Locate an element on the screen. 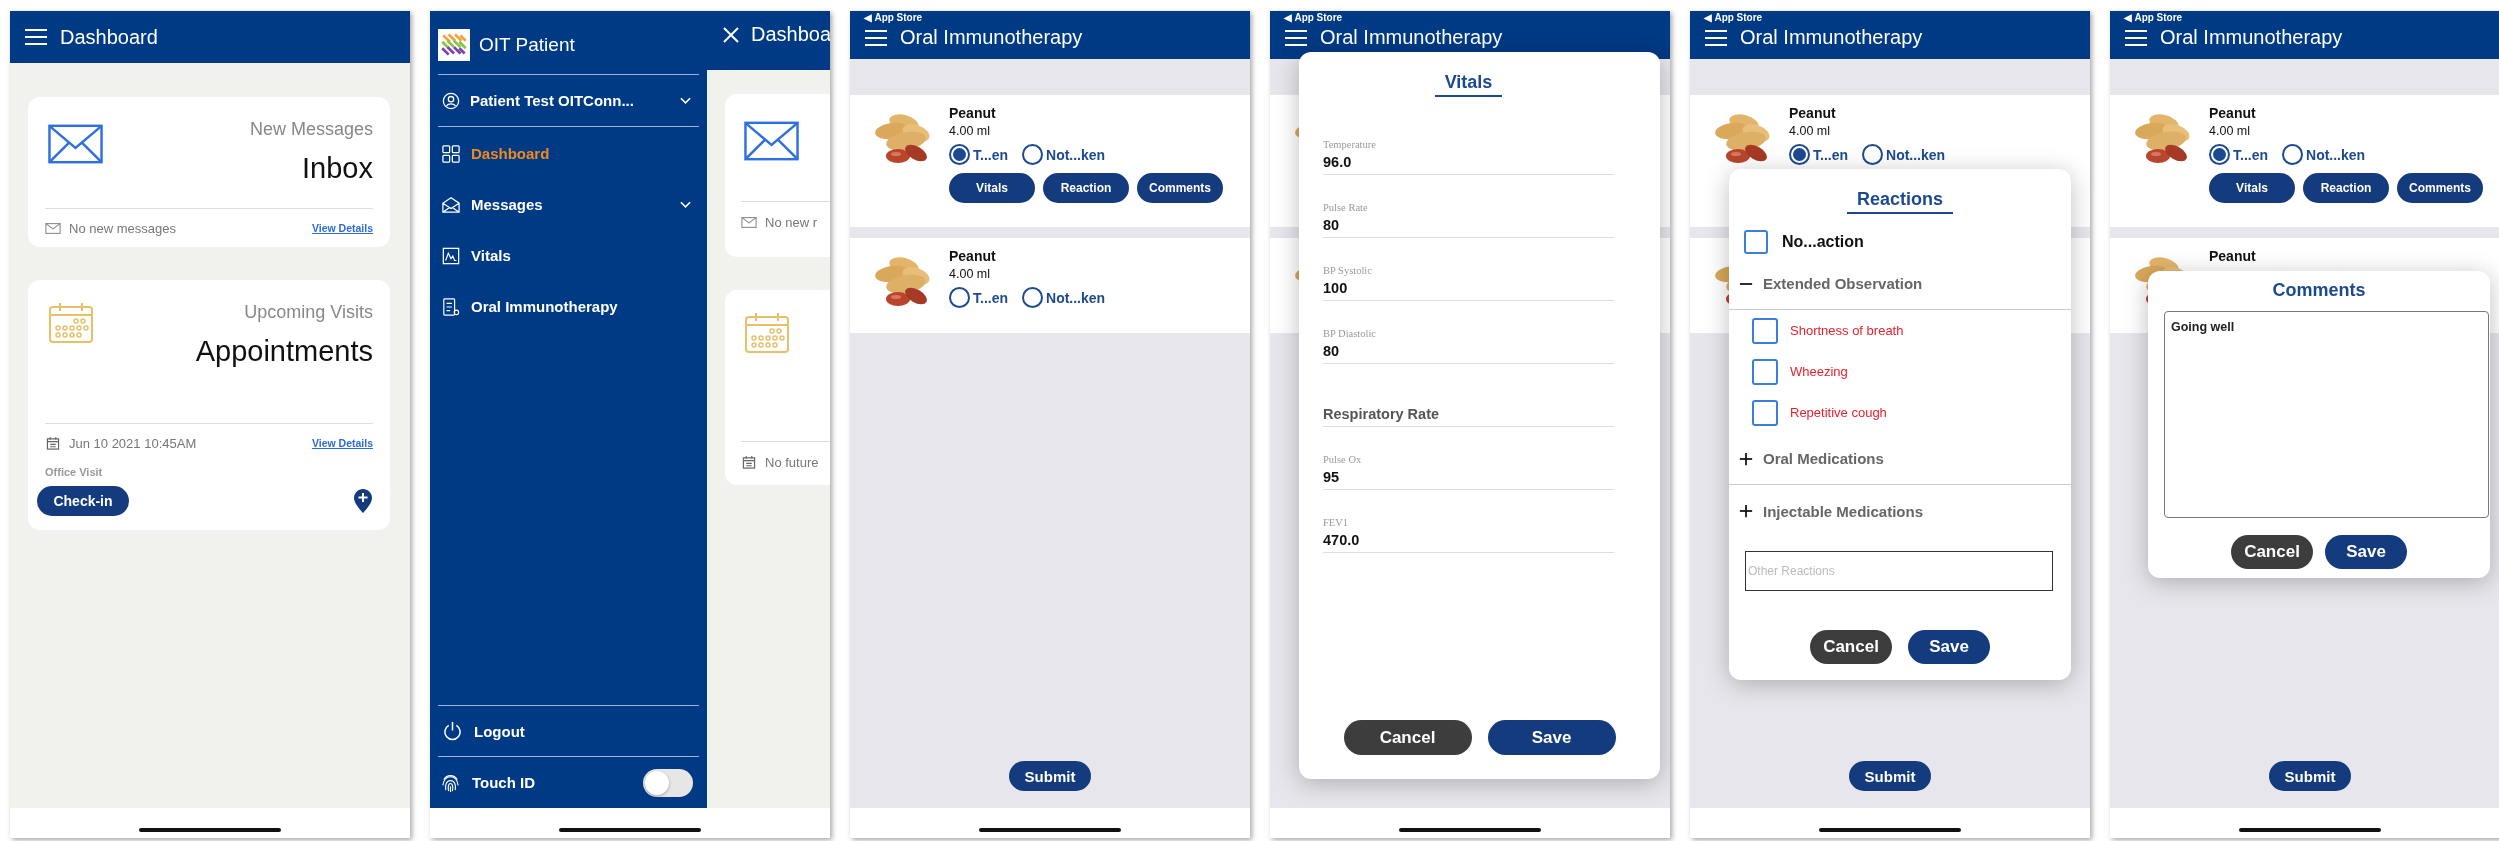 The height and width of the screenshot is (841, 2499). footer-text: No new messages is located at coordinates (123, 228).